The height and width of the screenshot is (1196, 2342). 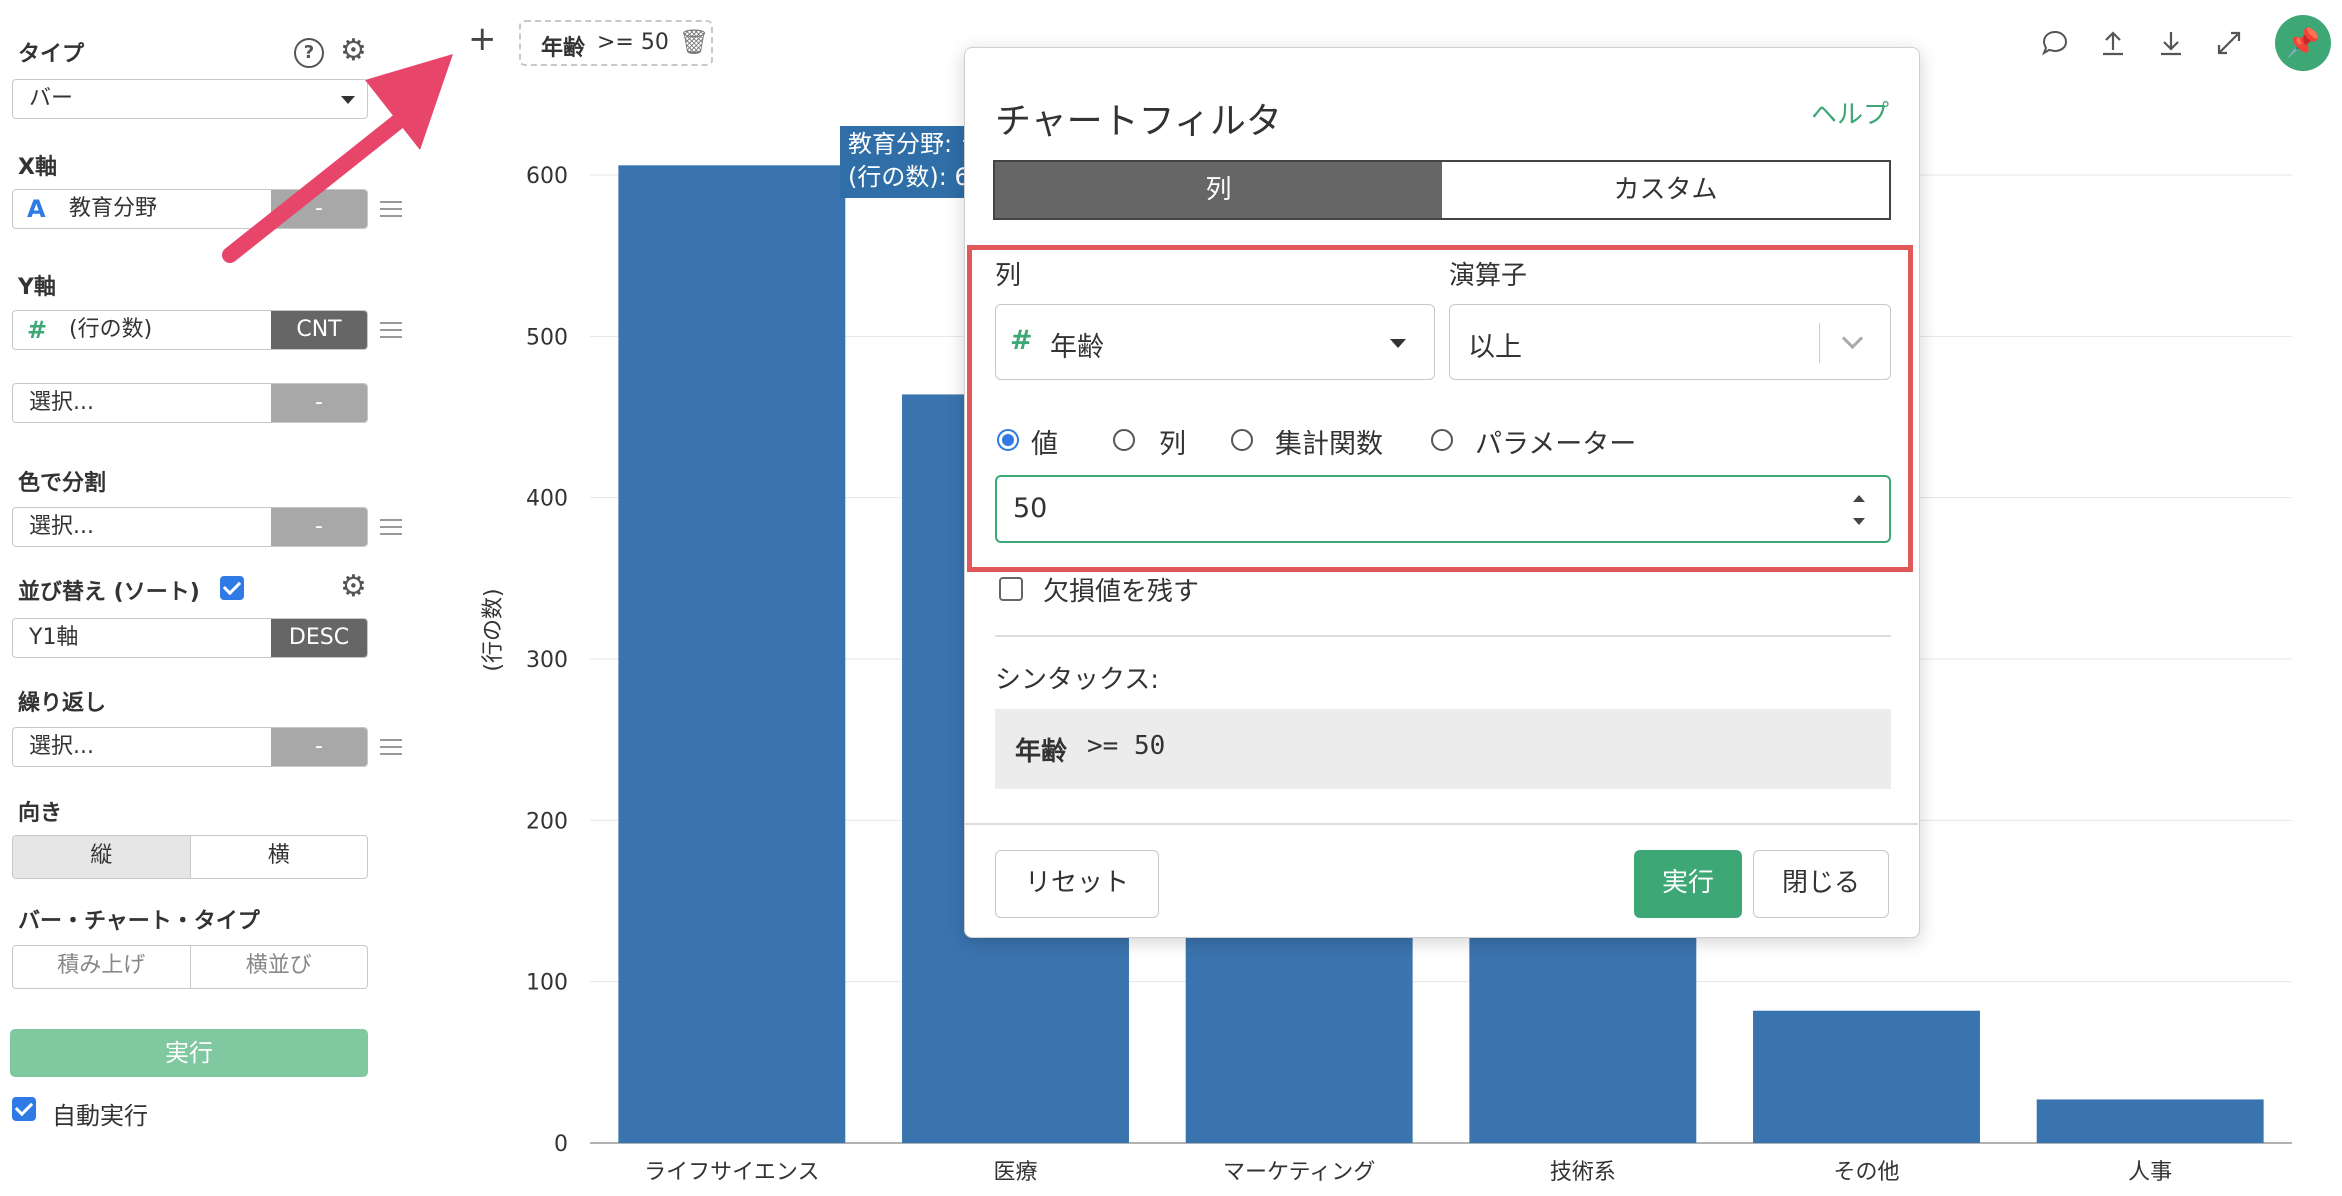 I want to click on radio-parameter-label: パラメーター, so click(x=1556, y=444).